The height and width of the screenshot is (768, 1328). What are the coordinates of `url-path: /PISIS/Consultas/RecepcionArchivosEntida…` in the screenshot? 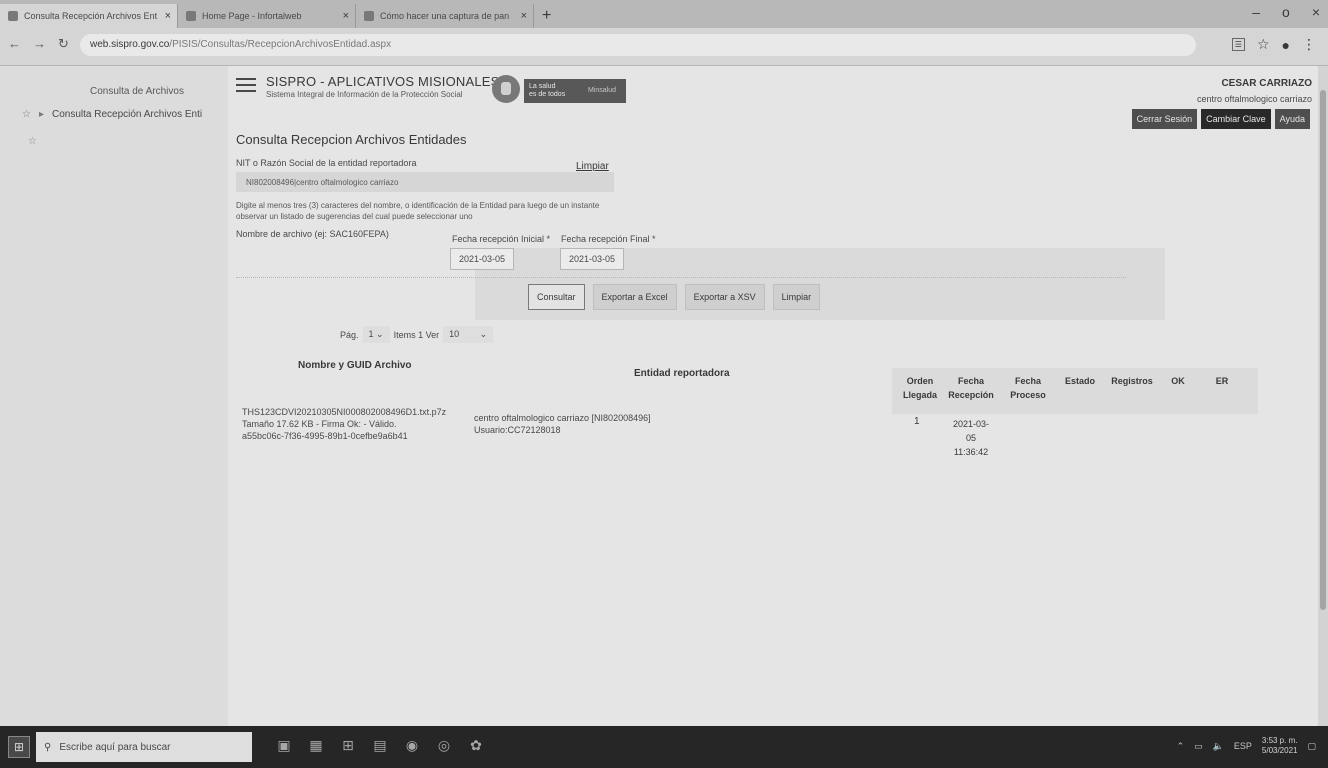 It's located at (280, 44).